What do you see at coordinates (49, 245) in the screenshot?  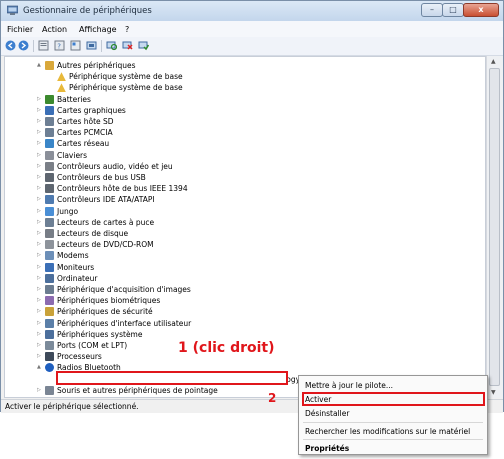 I see `dvd-icon` at bounding box center [49, 245].